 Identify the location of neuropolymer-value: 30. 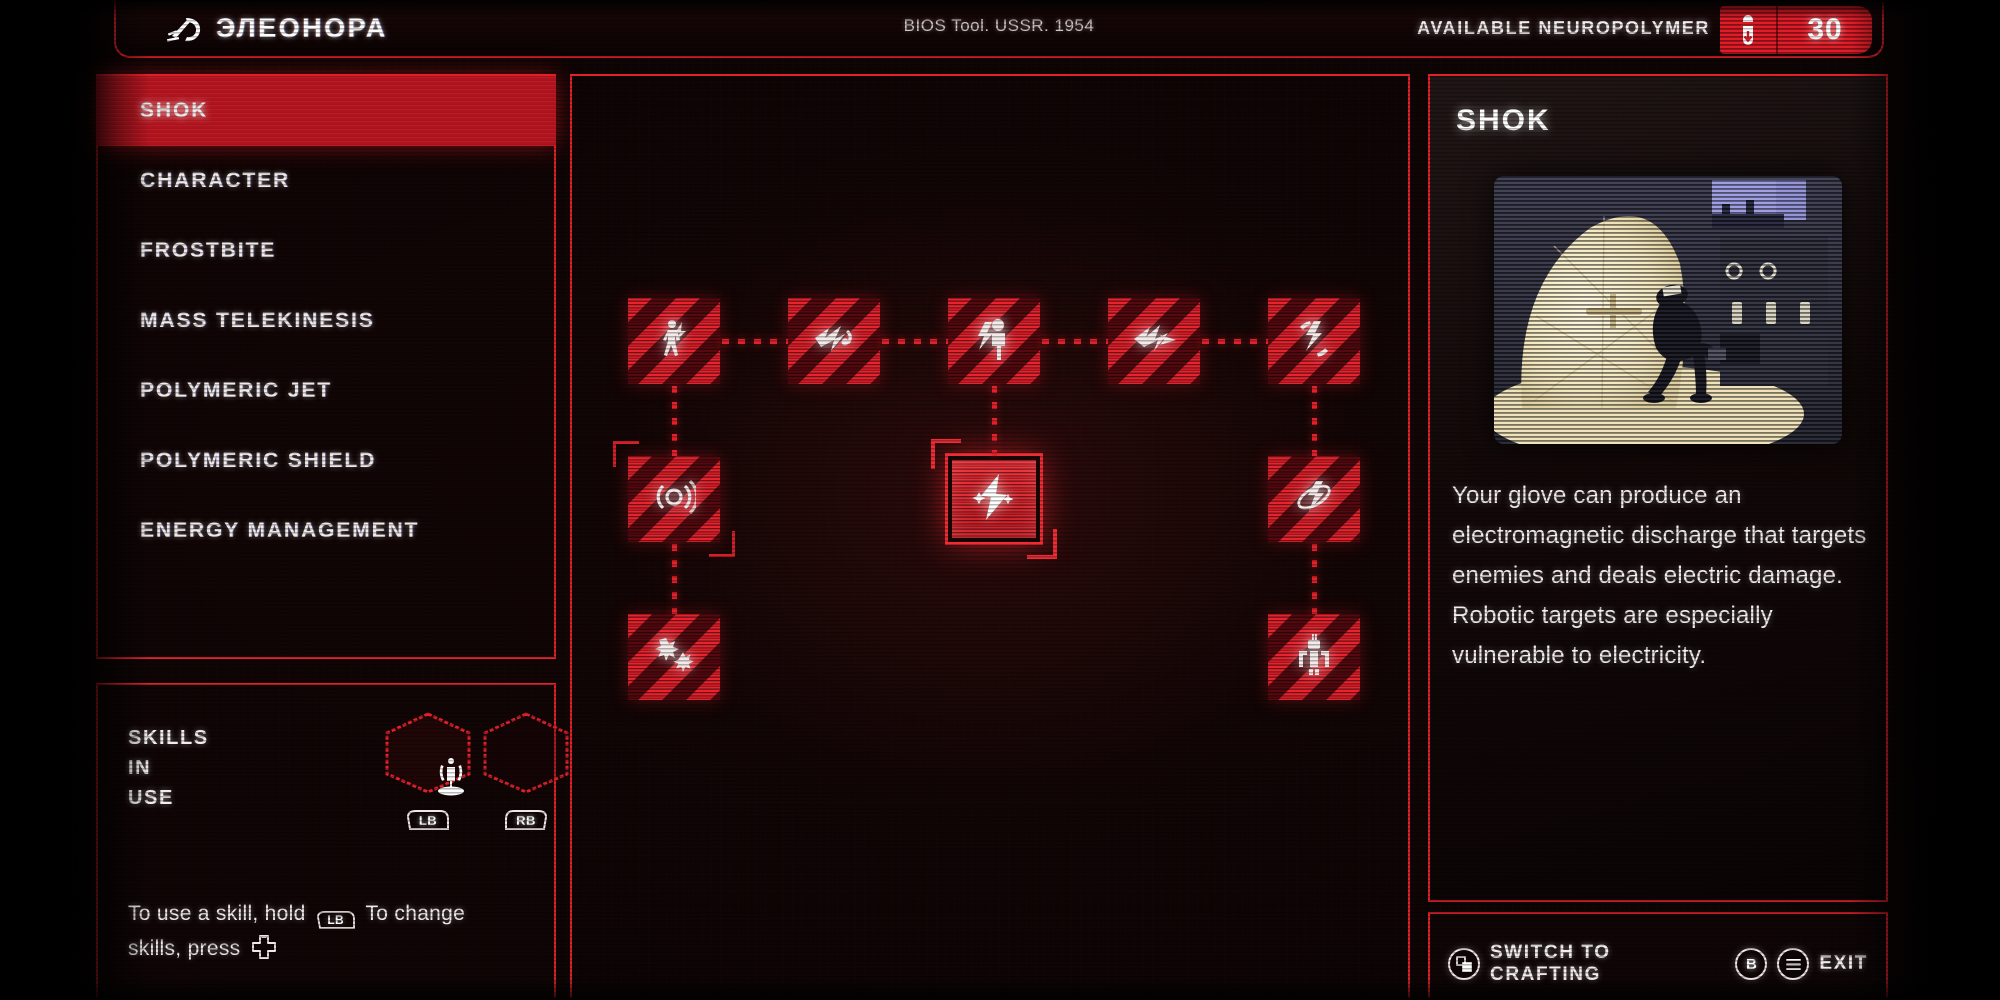
(1825, 29).